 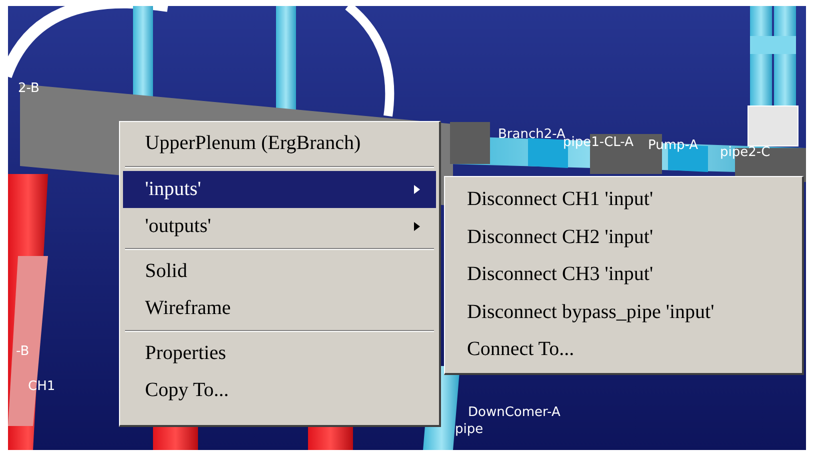 I want to click on menu-item: Disconnect bypass_pipe 'input', so click(x=623, y=312).